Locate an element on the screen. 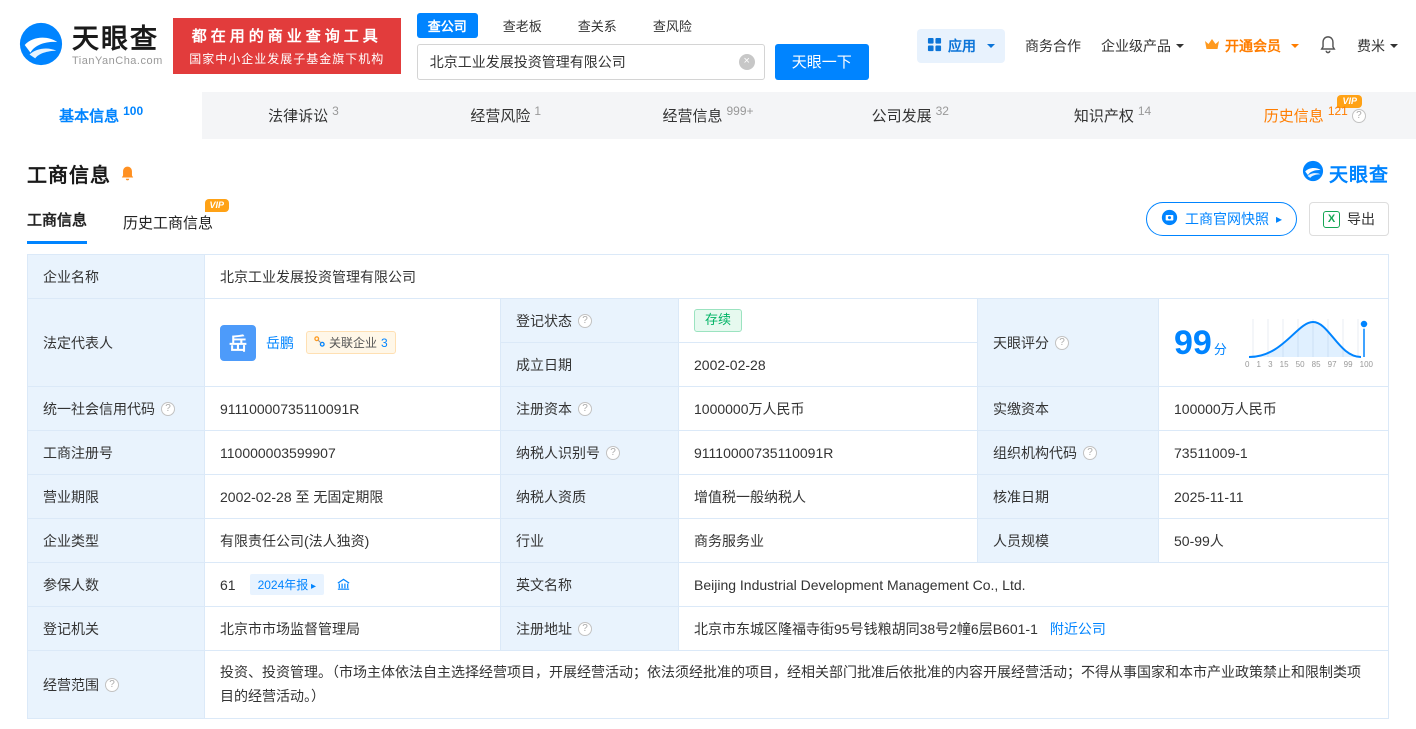 Image resolution: width=1416 pixels, height=729 pixels. legal-rep-name-link: 岳鹏 is located at coordinates (280, 343).